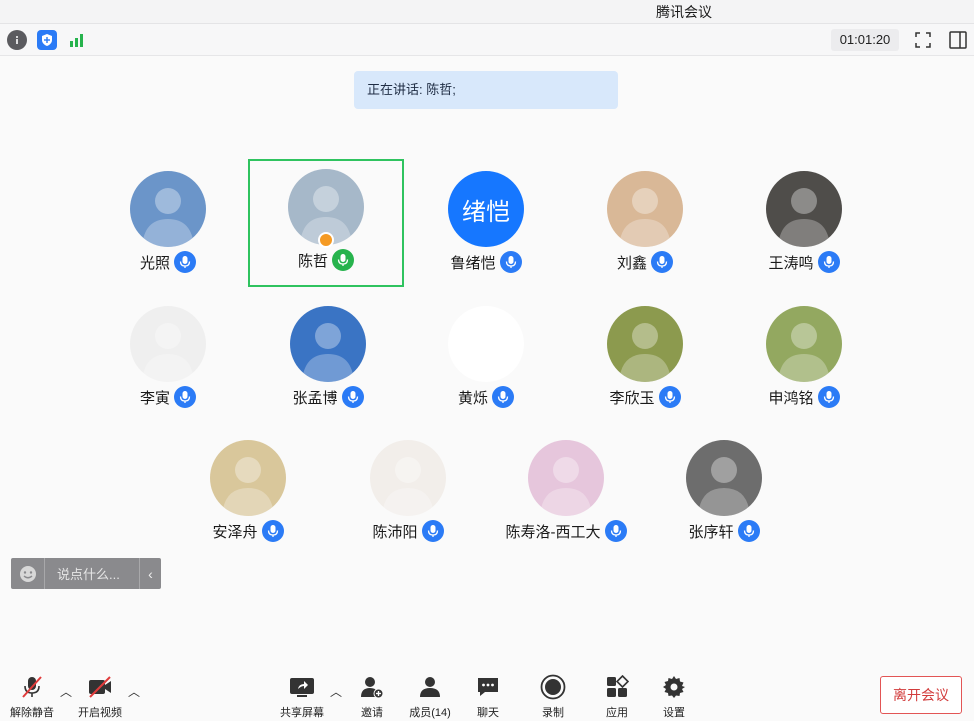  What do you see at coordinates (77, 40) in the screenshot?
I see `signal-icon` at bounding box center [77, 40].